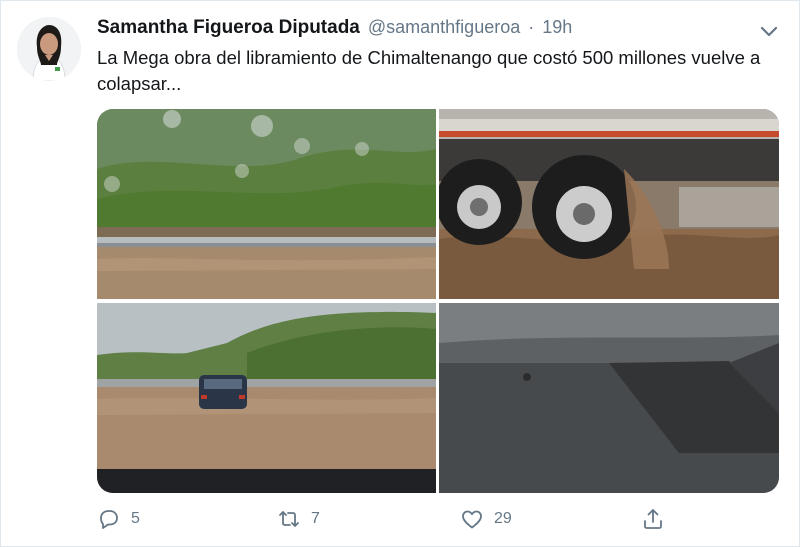  I want to click on chevron-down-icon, so click(769, 31).